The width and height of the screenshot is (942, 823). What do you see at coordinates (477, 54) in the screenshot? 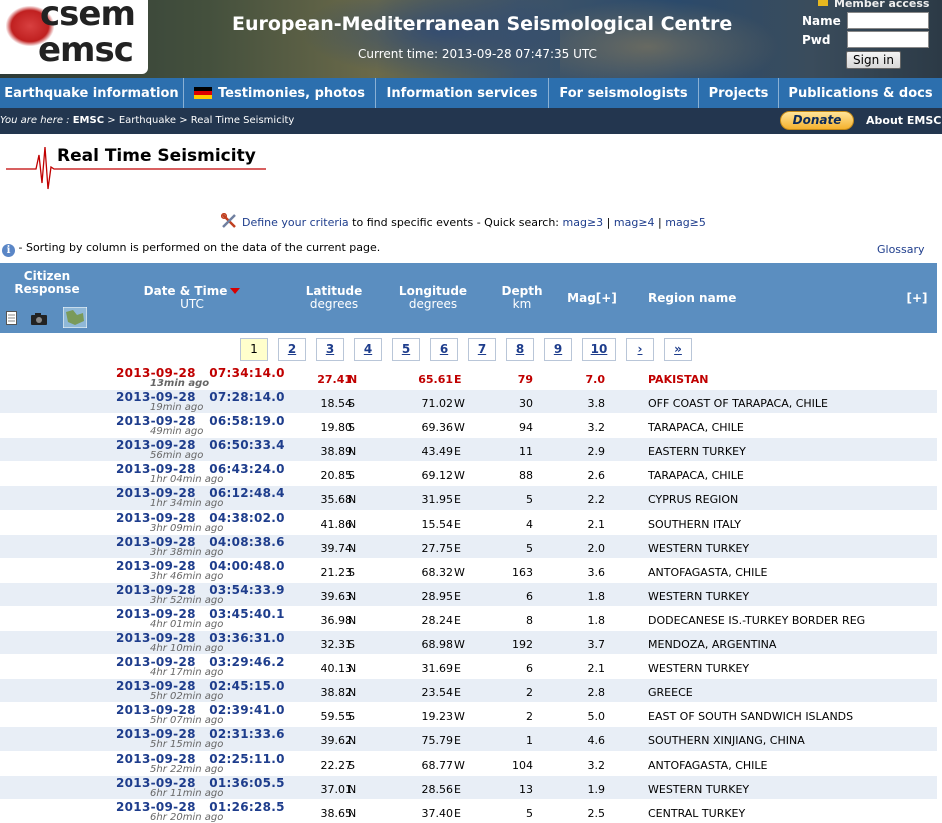
I see `current-time: Current time: 2013-09-28 07:47:35 UTC` at bounding box center [477, 54].